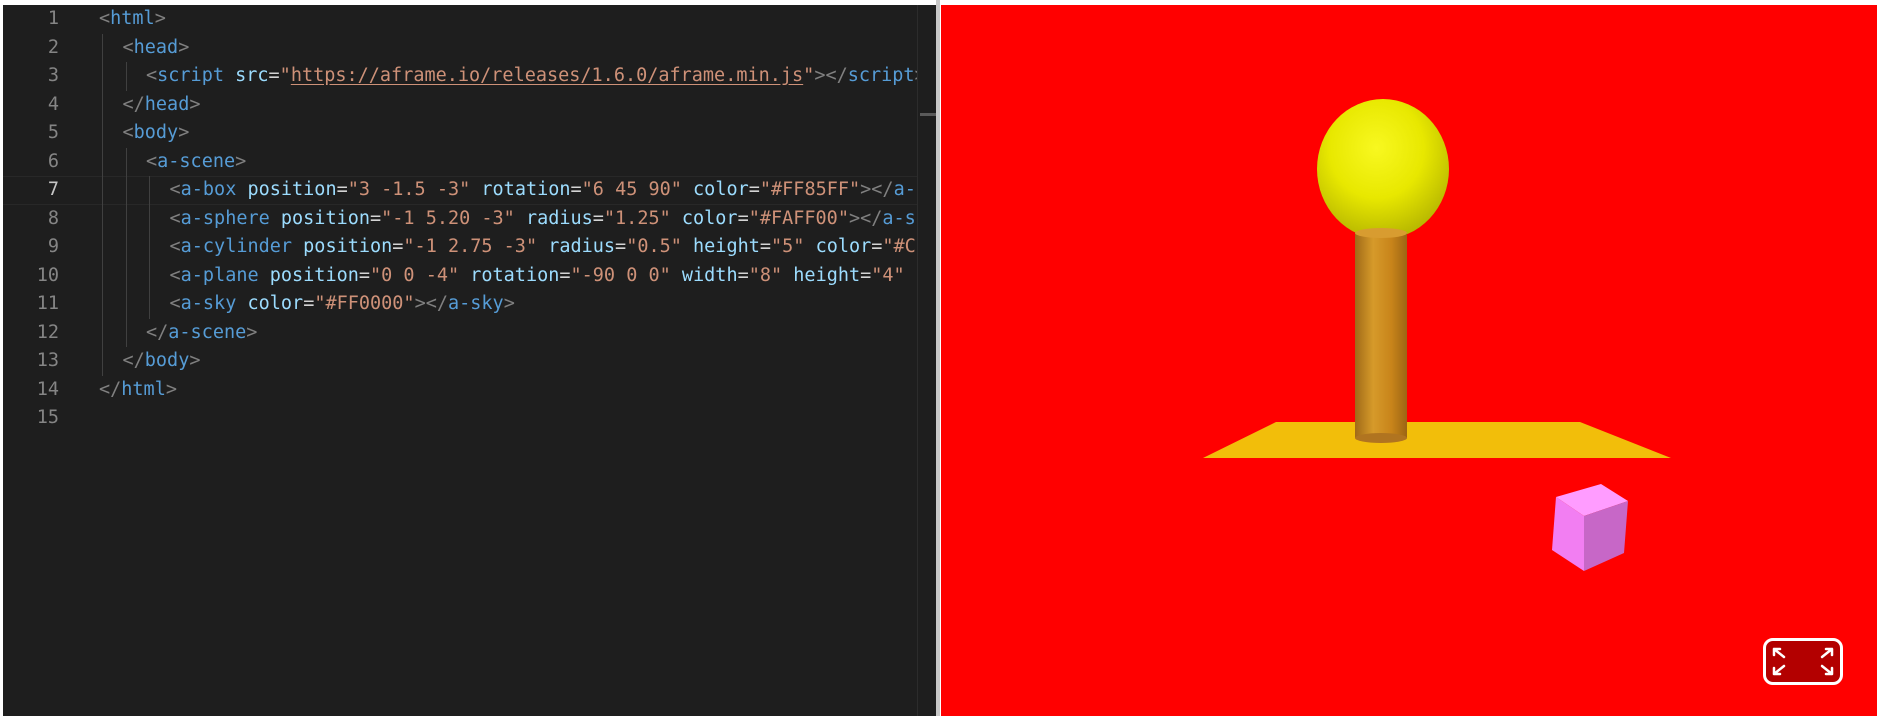 Image resolution: width=1877 pixels, height=716 pixels. Describe the element at coordinates (471, 333) in the screenshot. I see `code-line: 12 </a-scene>` at that location.